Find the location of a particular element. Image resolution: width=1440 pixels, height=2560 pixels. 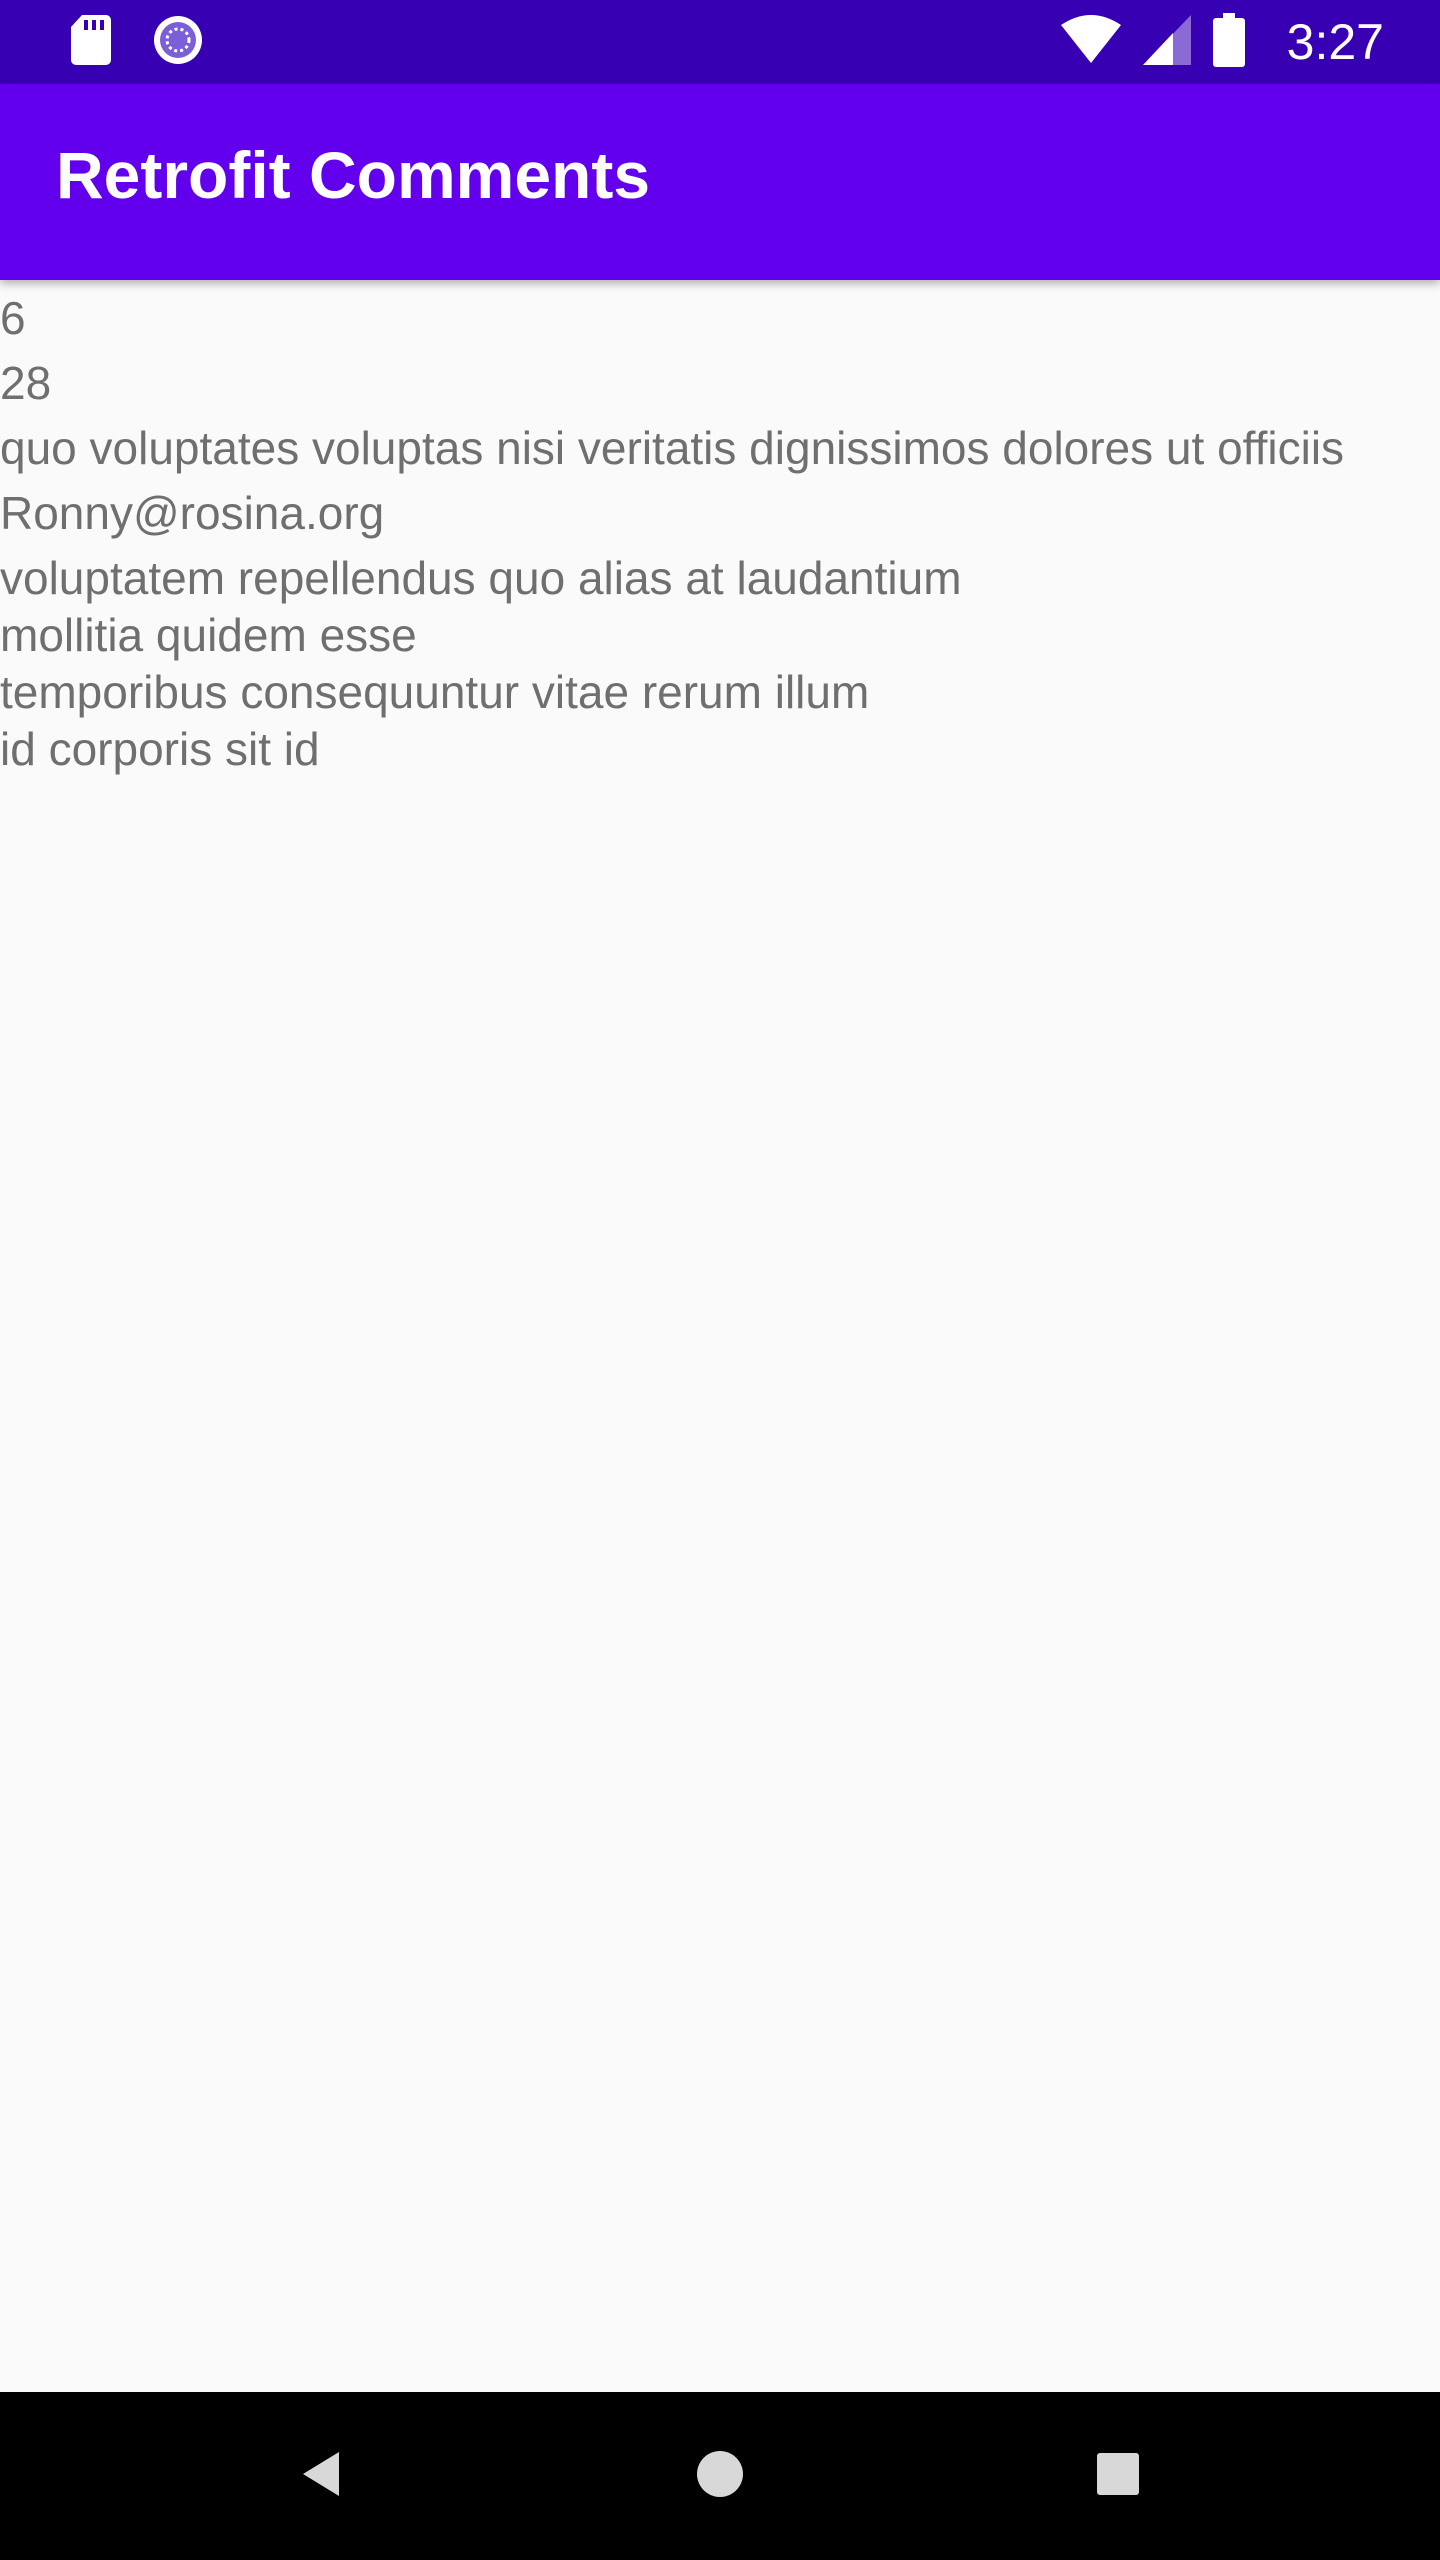

recents-button is located at coordinates (1118, 2476).